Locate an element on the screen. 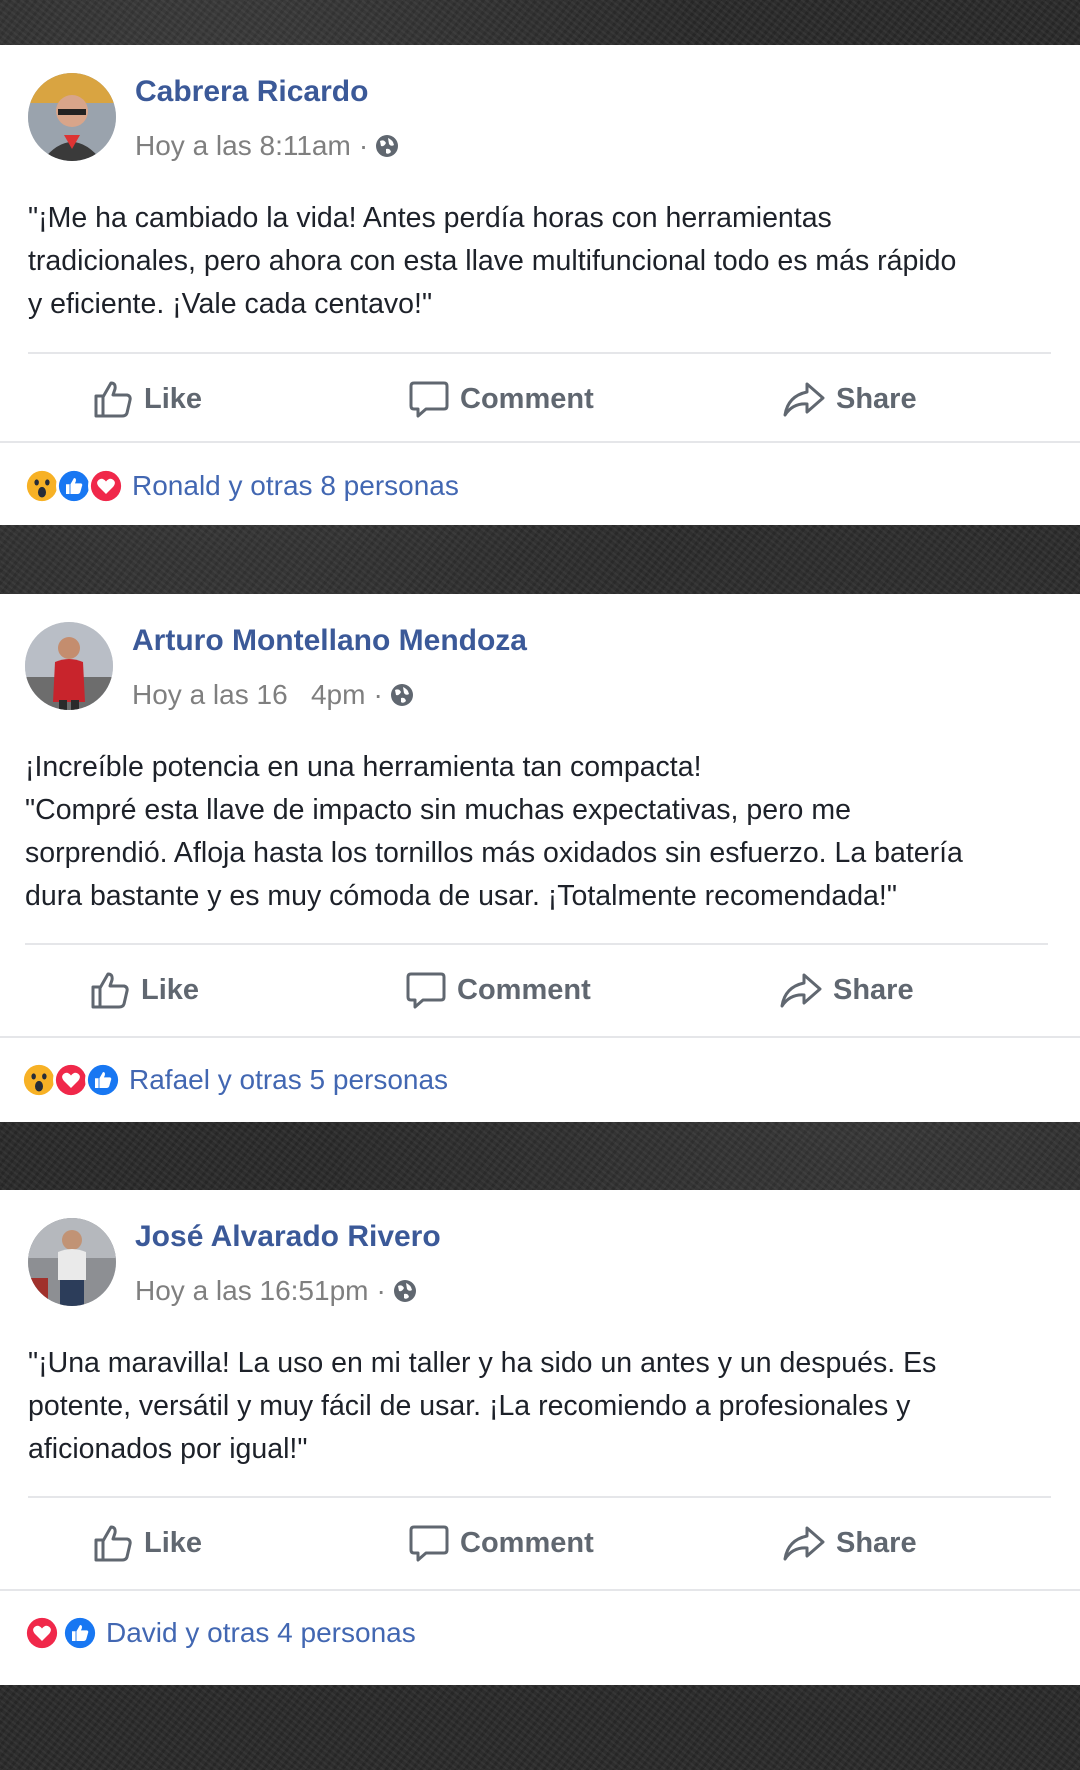 The image size is (1080, 1770). reaction-summary: Rafael y otras 5 personas is located at coordinates (288, 1080).